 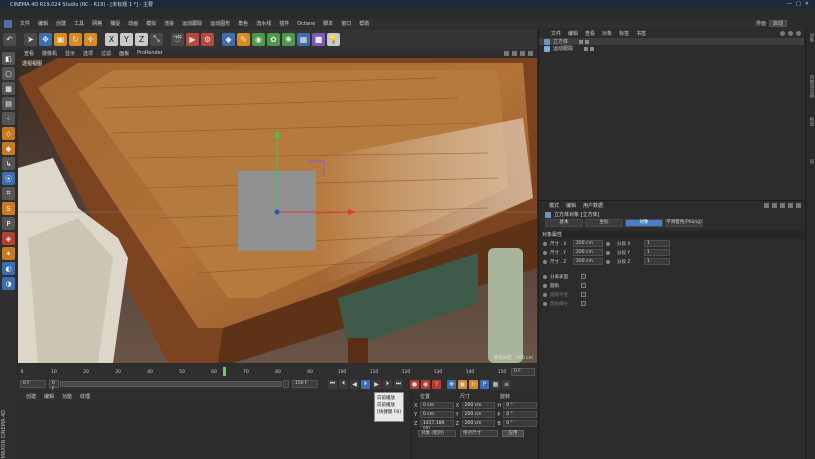 What do you see at coordinates (90, 39) in the screenshot?
I see `transform-tool-icon: ✛` at bounding box center [90, 39].